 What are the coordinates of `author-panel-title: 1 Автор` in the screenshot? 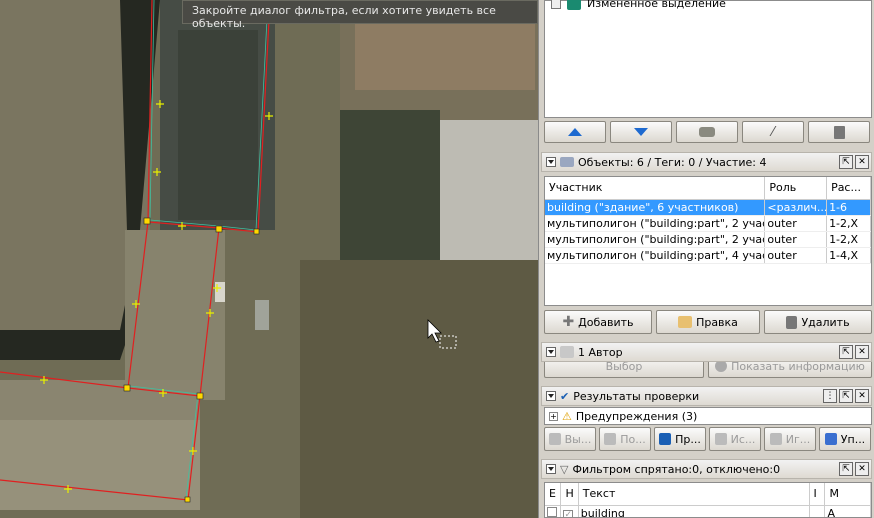 It's located at (600, 352).